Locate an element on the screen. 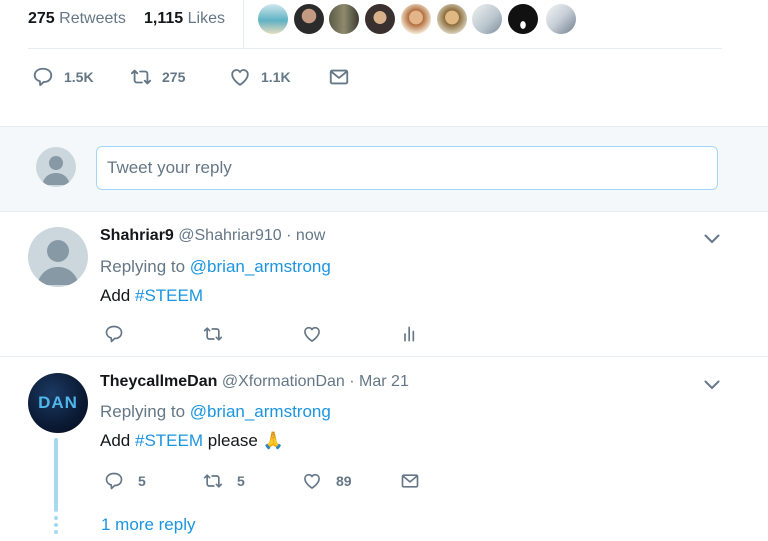 The width and height of the screenshot is (768, 541). retweet-count: 5 is located at coordinates (241, 481).